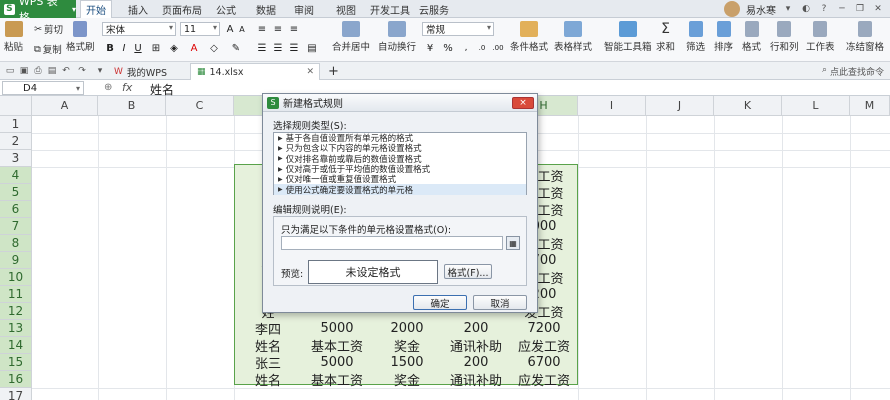 The width and height of the screenshot is (890, 400). Describe the element at coordinates (842, 9) in the screenshot. I see `minimize-icon: ─` at that location.